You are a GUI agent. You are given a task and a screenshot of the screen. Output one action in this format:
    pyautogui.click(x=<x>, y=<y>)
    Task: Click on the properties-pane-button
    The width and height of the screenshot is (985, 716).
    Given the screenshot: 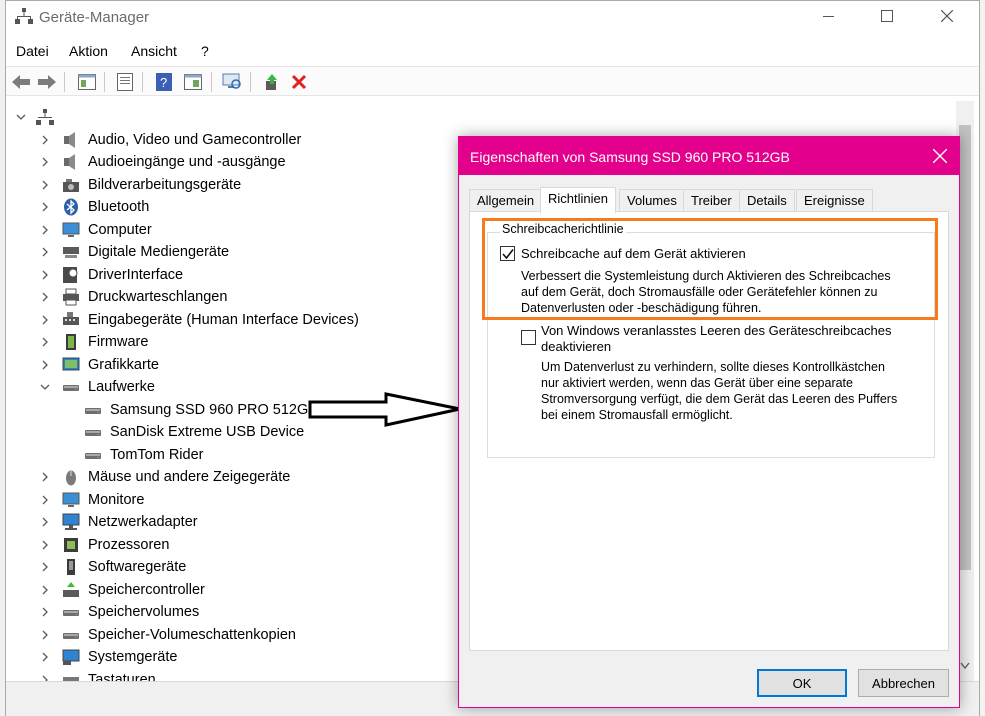 What is the action you would take?
    pyautogui.click(x=87, y=82)
    